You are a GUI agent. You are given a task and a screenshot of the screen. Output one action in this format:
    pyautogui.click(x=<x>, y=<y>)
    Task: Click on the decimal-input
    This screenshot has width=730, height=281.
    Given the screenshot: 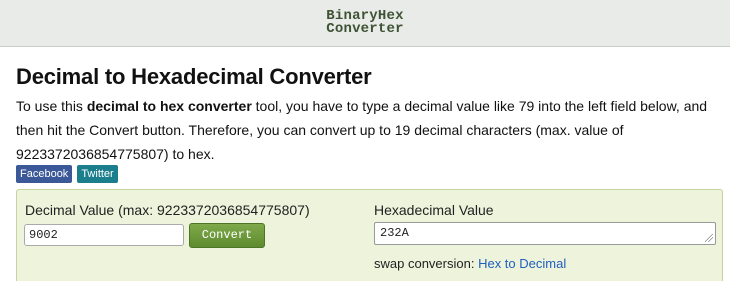 What is the action you would take?
    pyautogui.click(x=104, y=235)
    